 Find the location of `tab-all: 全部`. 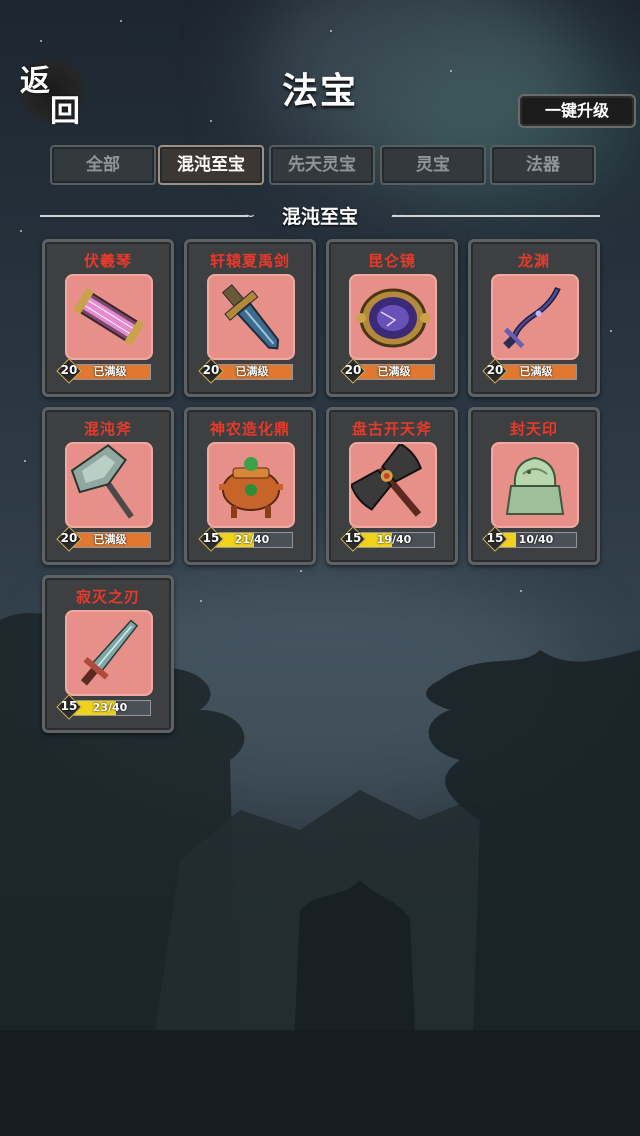

tab-all: 全部 is located at coordinates (103, 165).